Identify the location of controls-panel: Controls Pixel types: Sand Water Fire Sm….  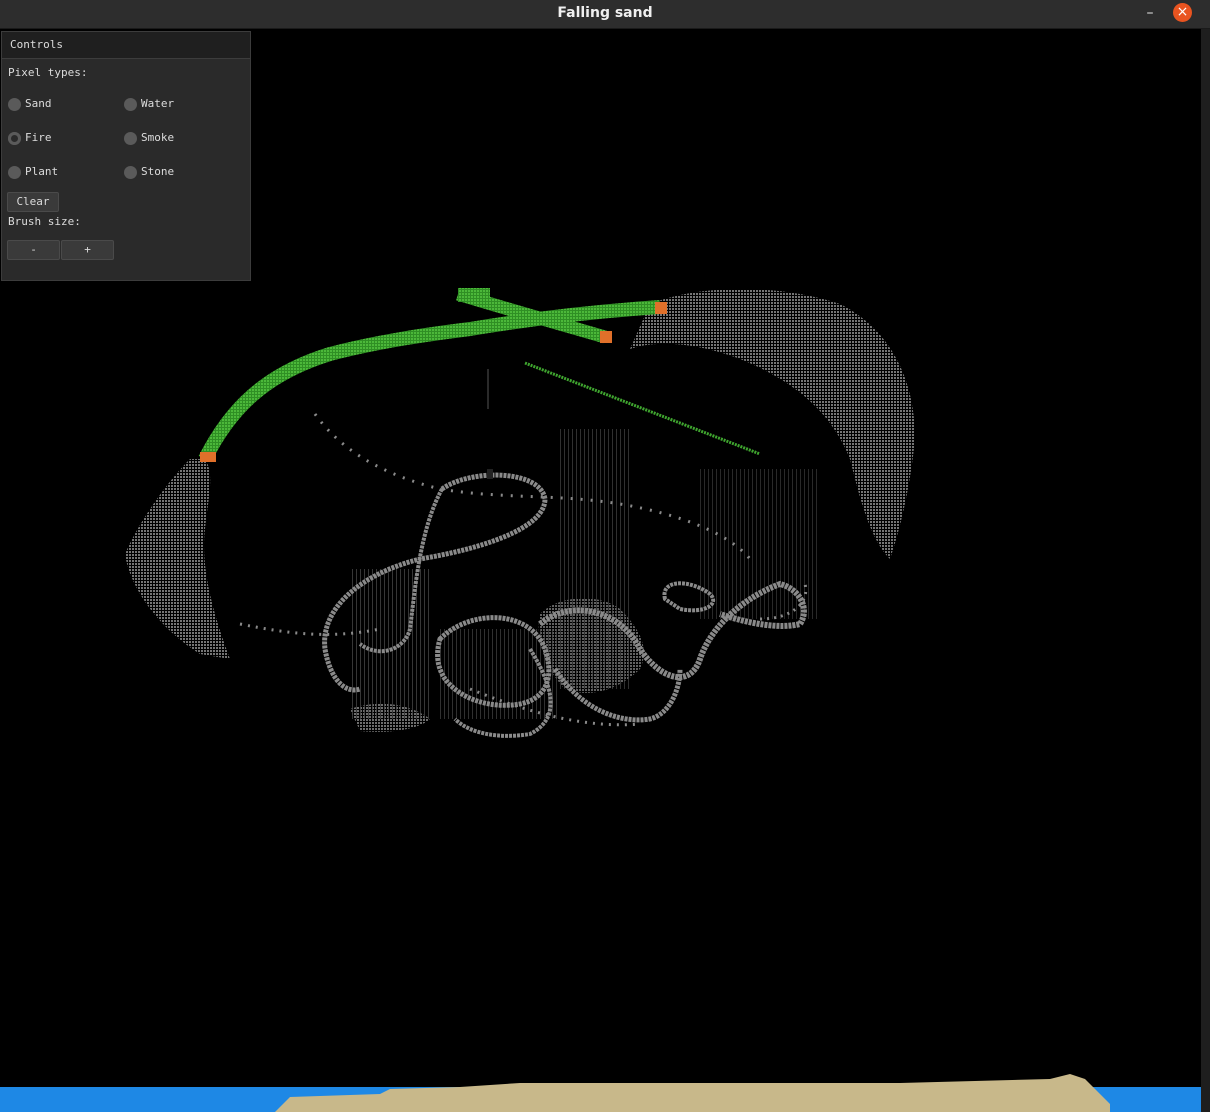
(126, 156).